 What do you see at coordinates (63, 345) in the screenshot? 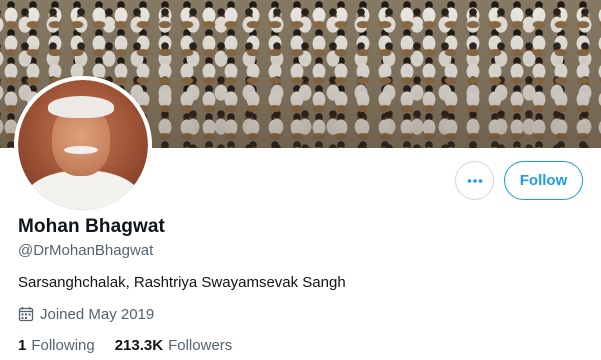
I see `following-label: Following` at bounding box center [63, 345].